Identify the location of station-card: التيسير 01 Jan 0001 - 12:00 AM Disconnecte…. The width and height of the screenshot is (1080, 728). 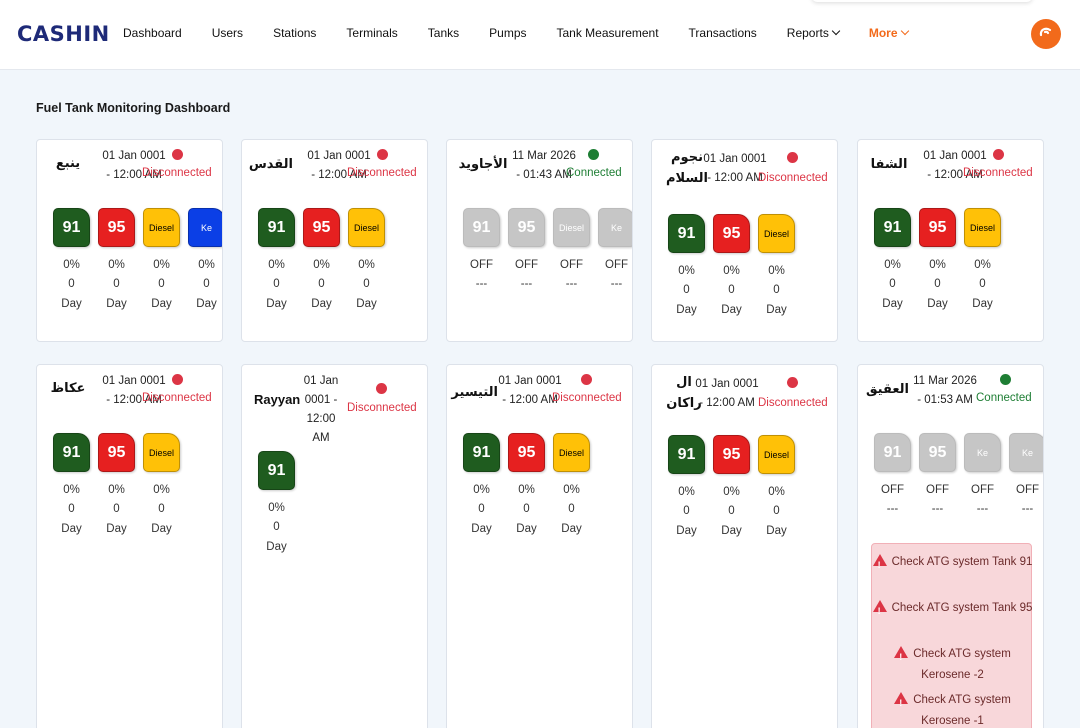
(539, 546).